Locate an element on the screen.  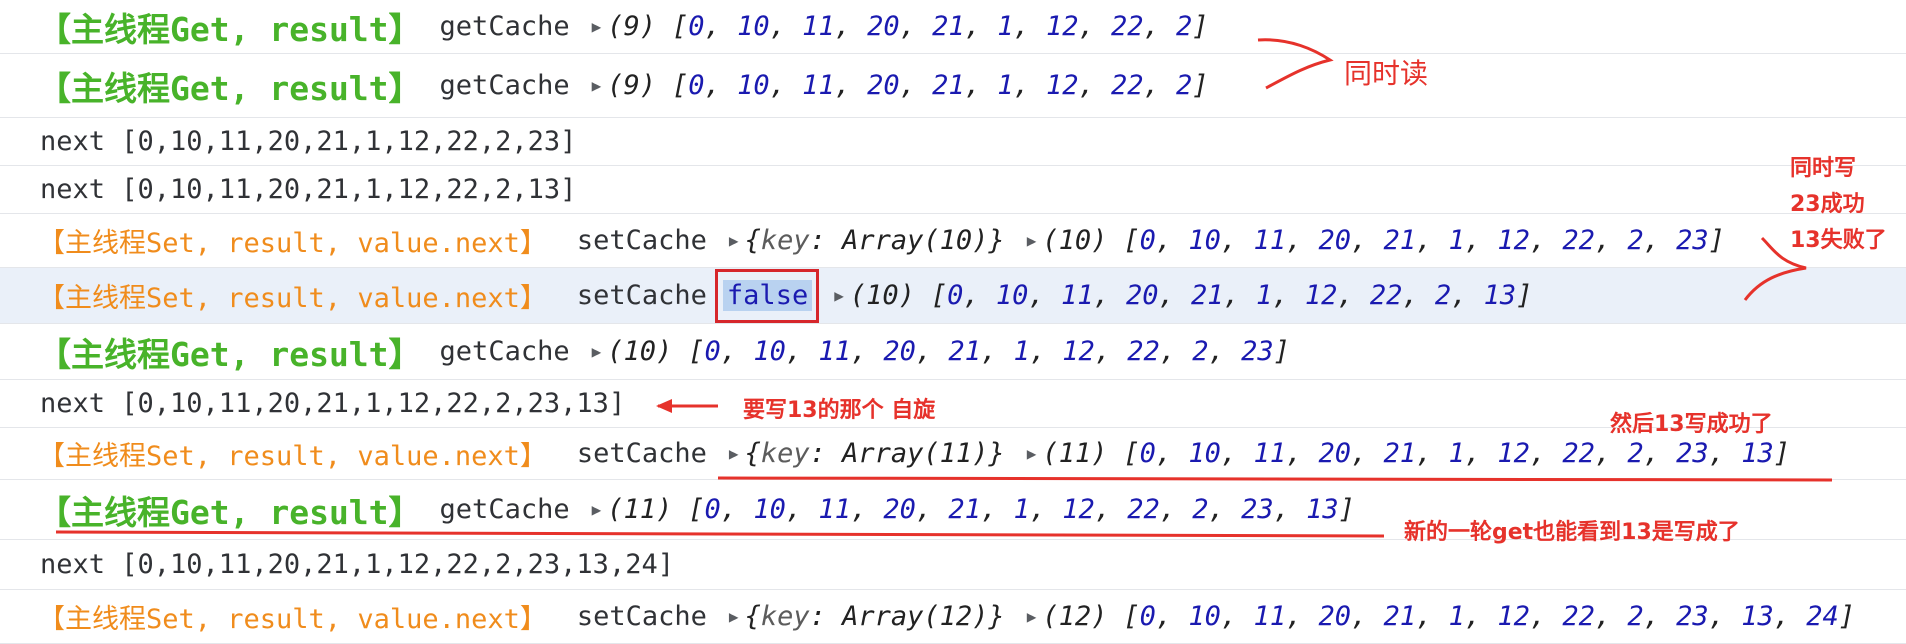
object-preview: {key: Array(10)} is located at coordinates (874, 240).